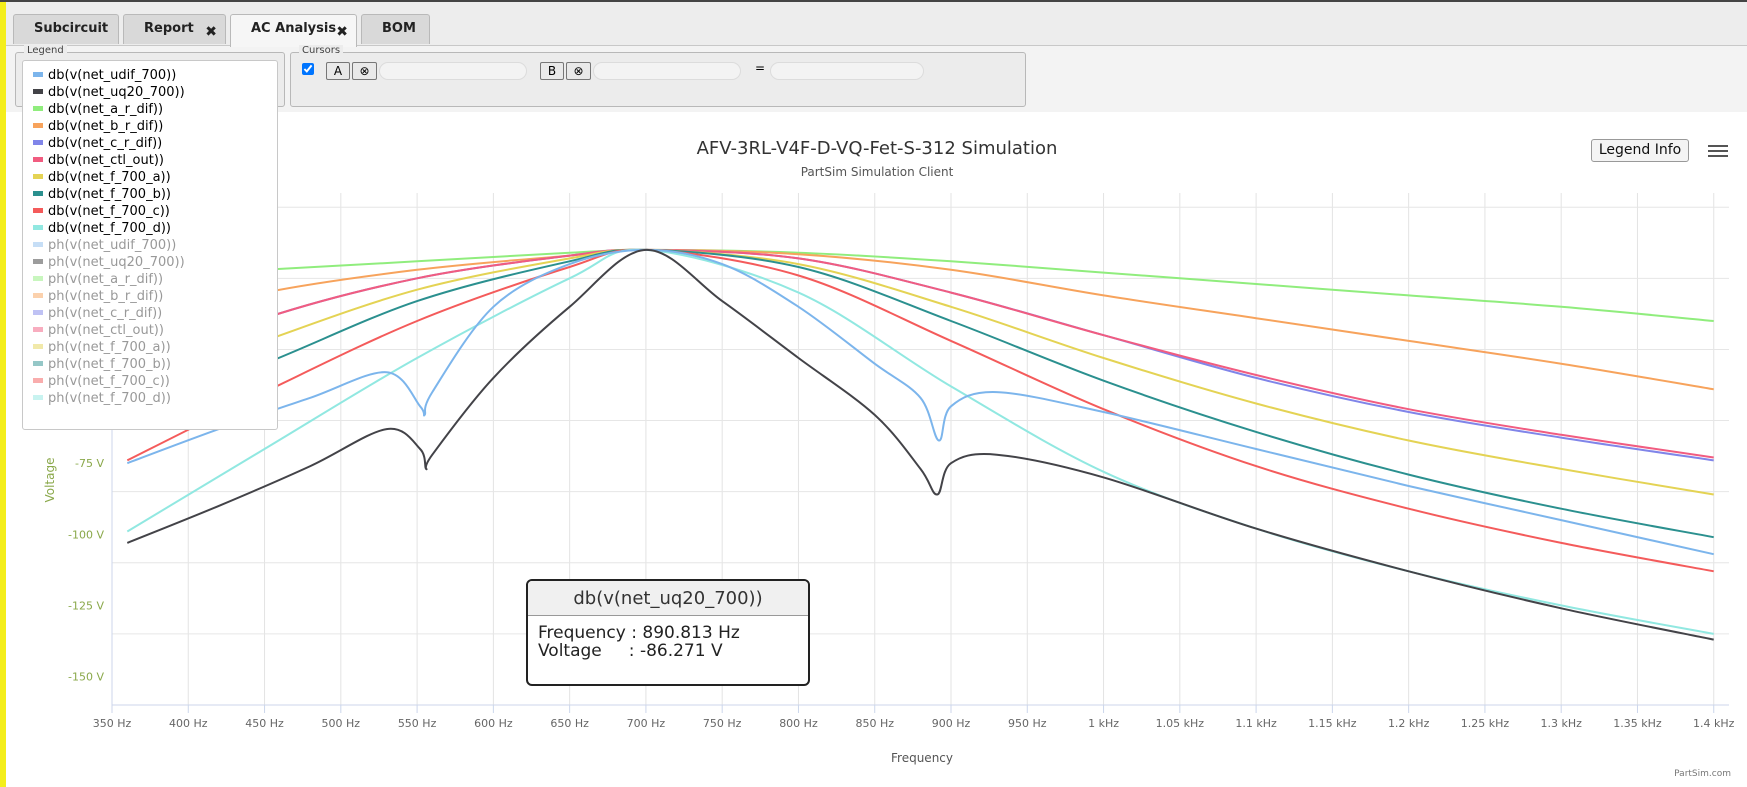 The height and width of the screenshot is (787, 1747). Describe the element at coordinates (106, 126) in the screenshot. I see `legend-item-label: db(v(net_b_r_dif))` at that location.